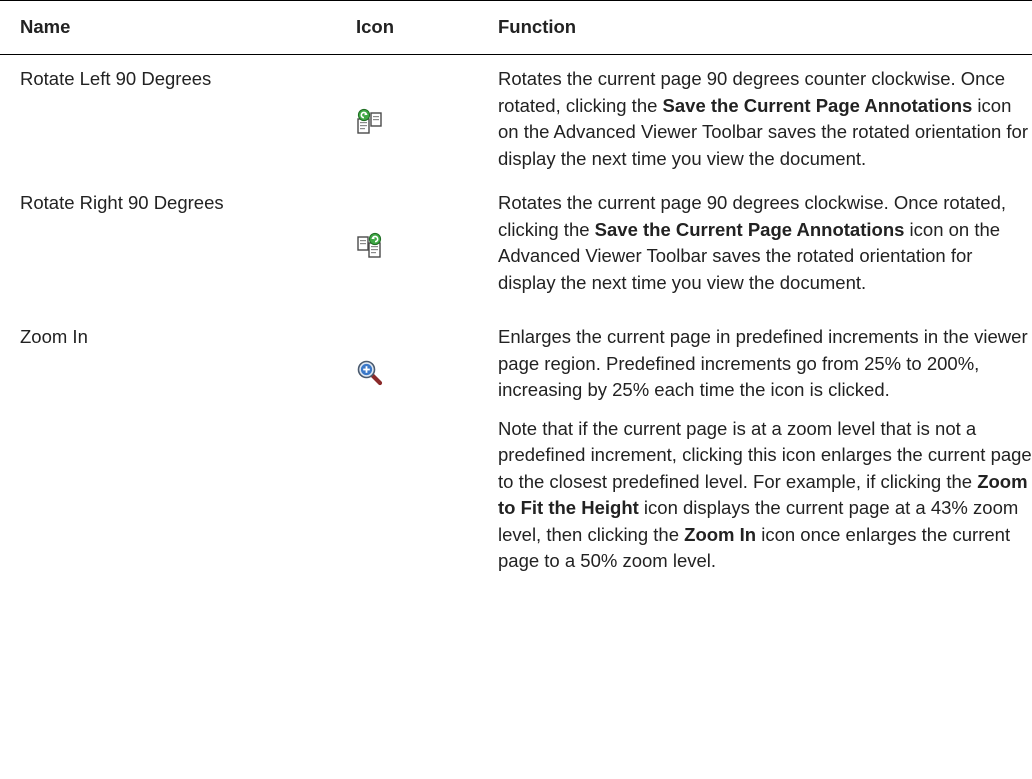 Image resolution: width=1032 pixels, height=779 pixels. Describe the element at coordinates (537, 27) in the screenshot. I see `header-function: Function` at that location.